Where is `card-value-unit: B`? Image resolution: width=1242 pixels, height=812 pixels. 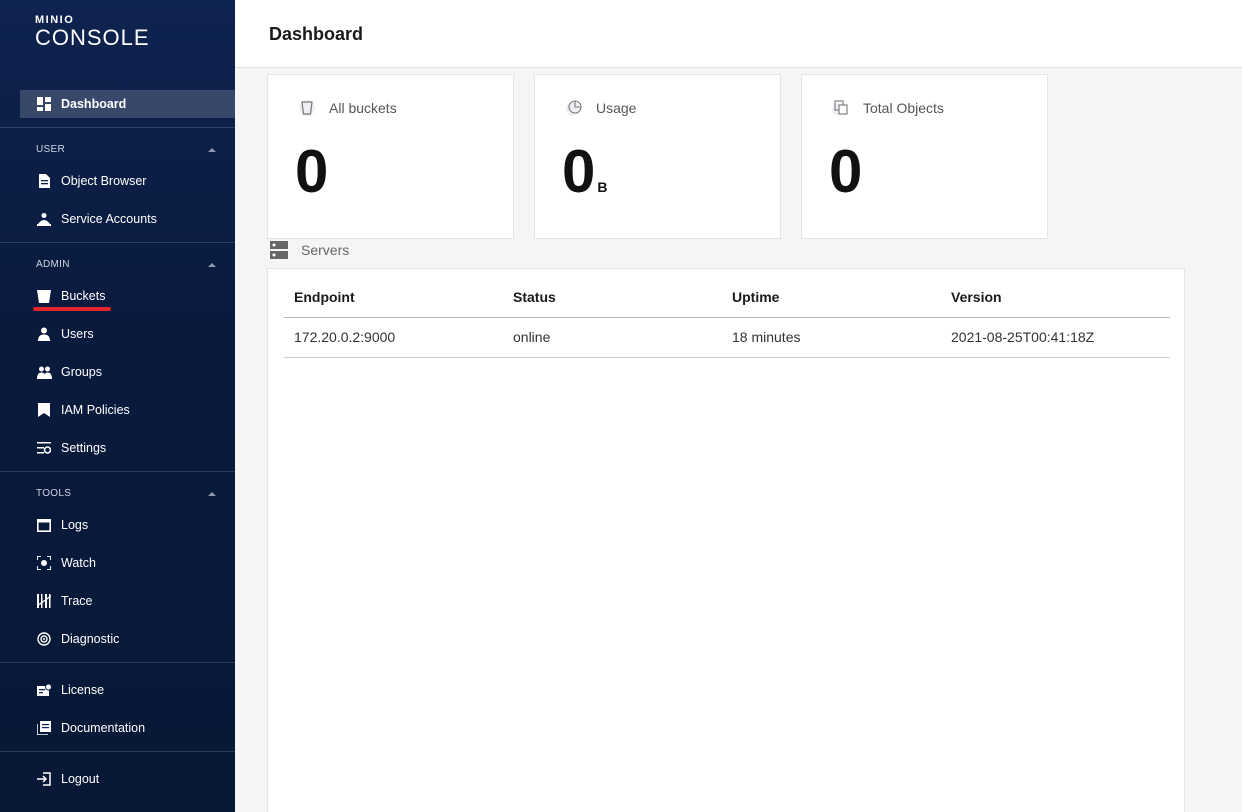
card-value-unit: B is located at coordinates (602, 187).